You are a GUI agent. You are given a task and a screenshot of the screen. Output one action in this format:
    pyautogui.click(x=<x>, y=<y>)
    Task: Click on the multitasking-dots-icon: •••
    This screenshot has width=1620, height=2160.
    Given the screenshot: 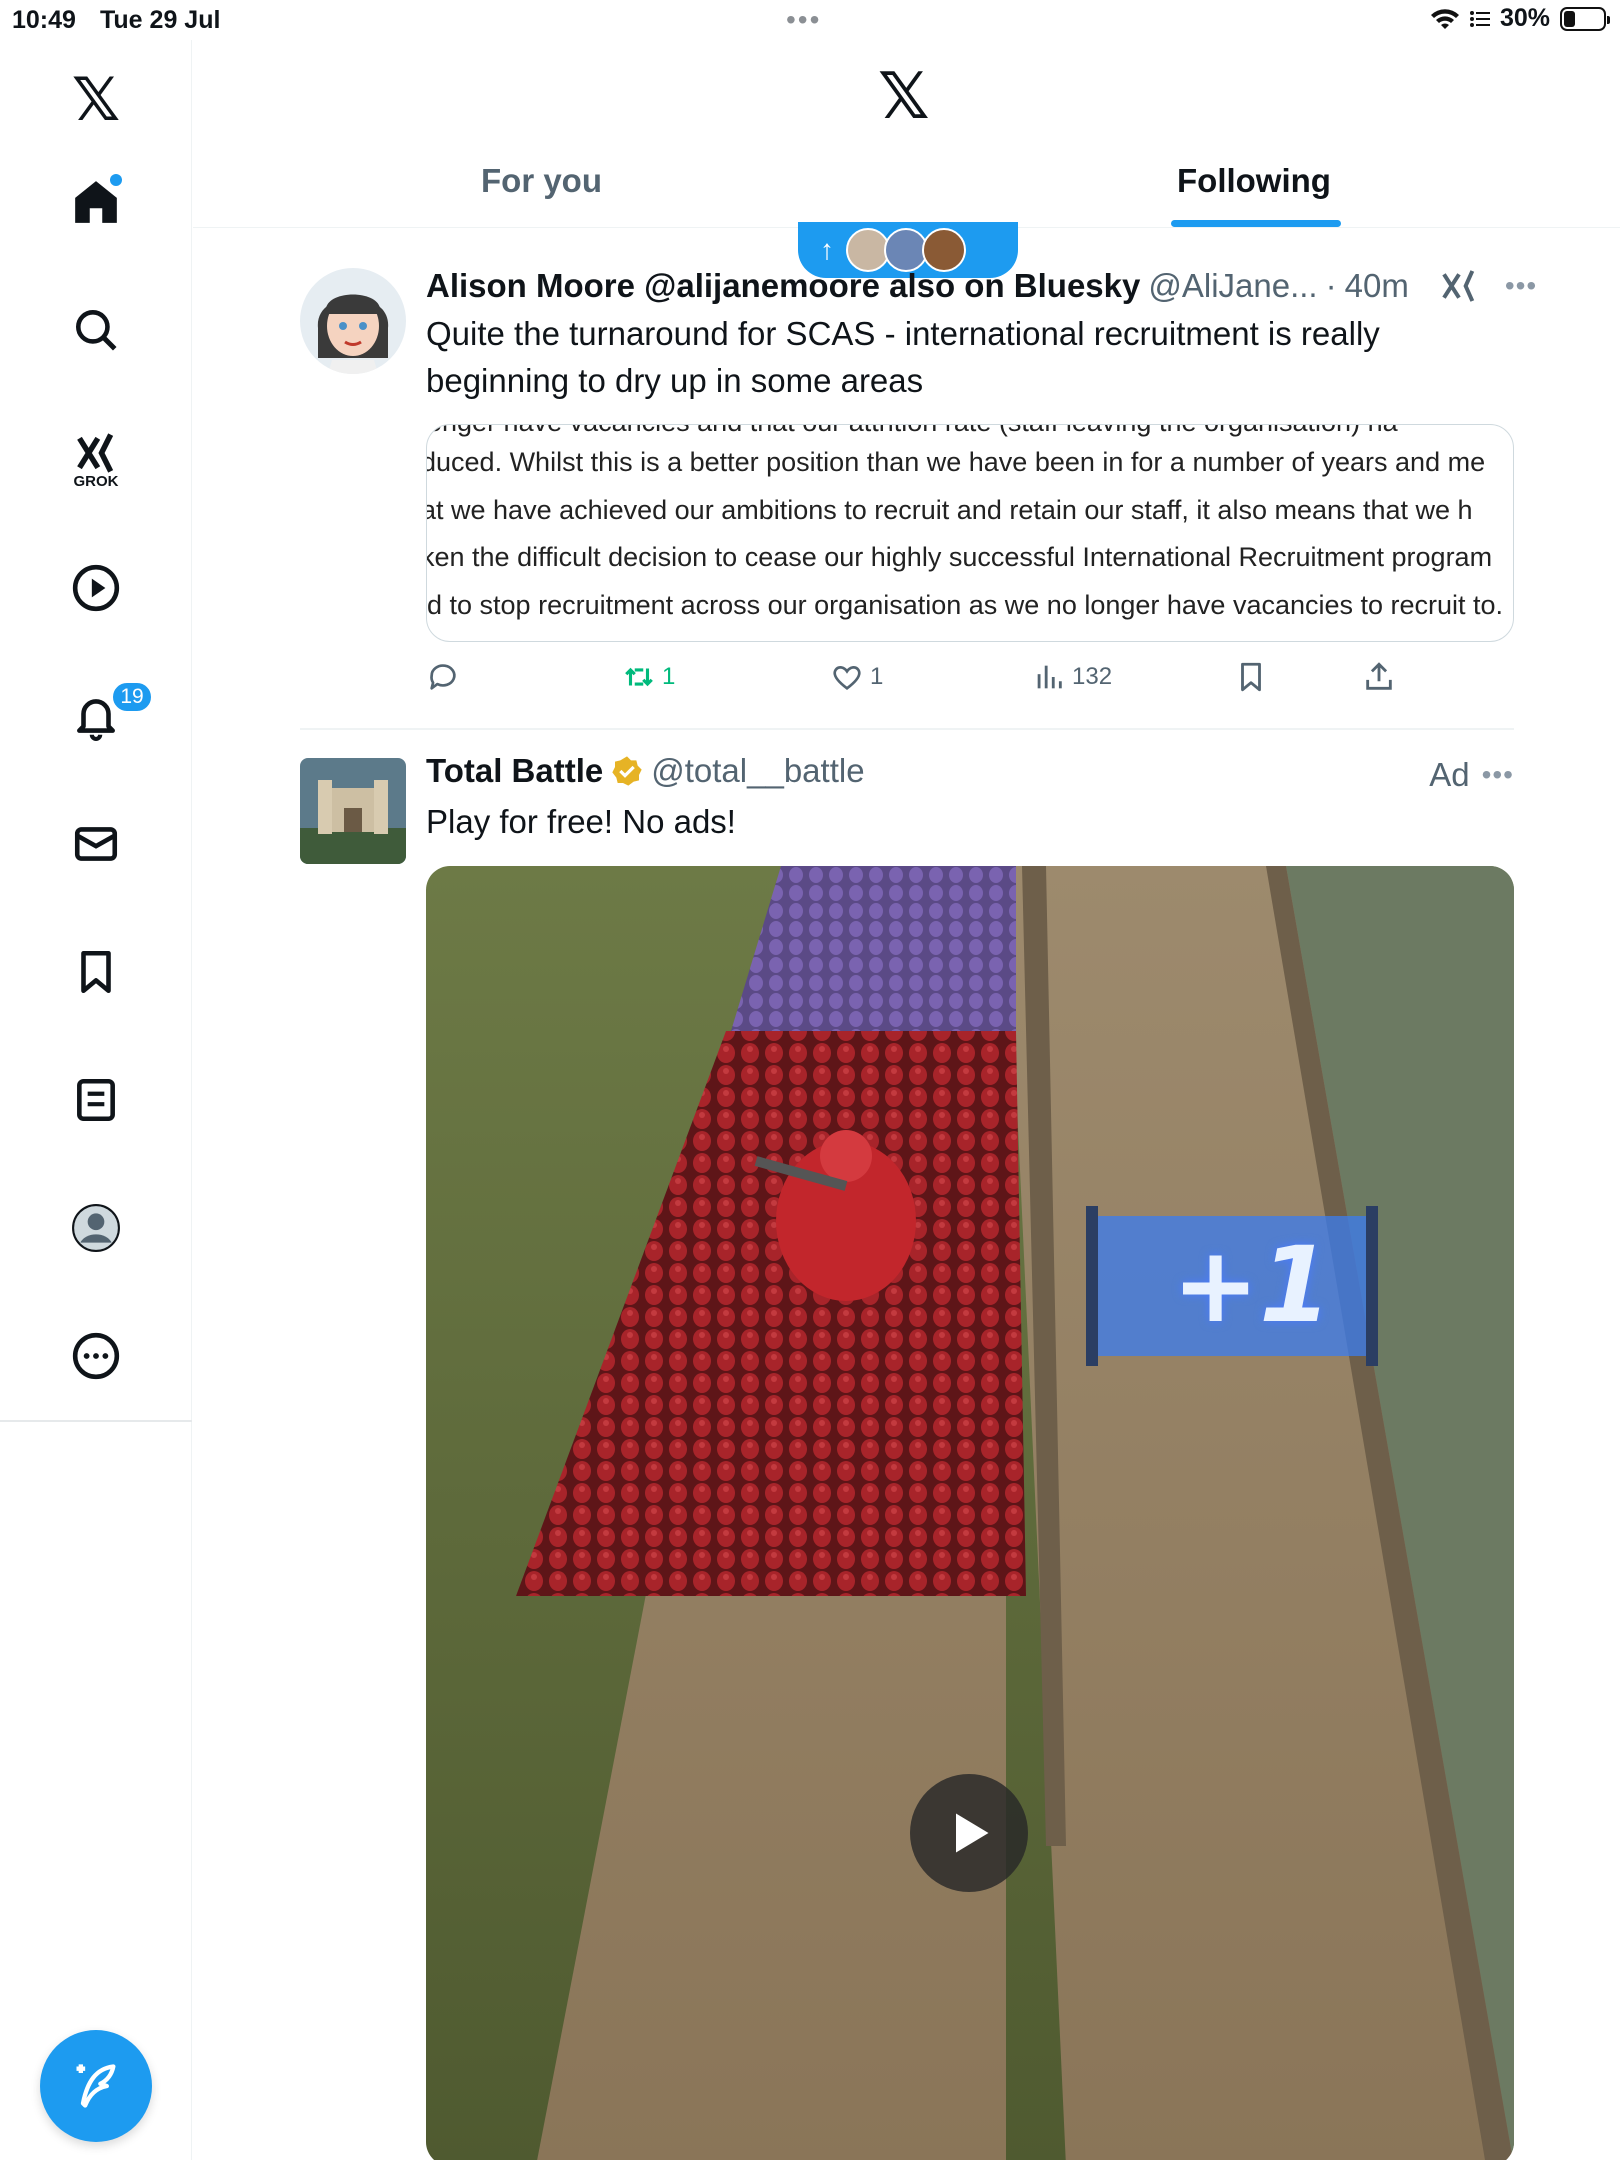 What is the action you would take?
    pyautogui.click(x=803, y=20)
    